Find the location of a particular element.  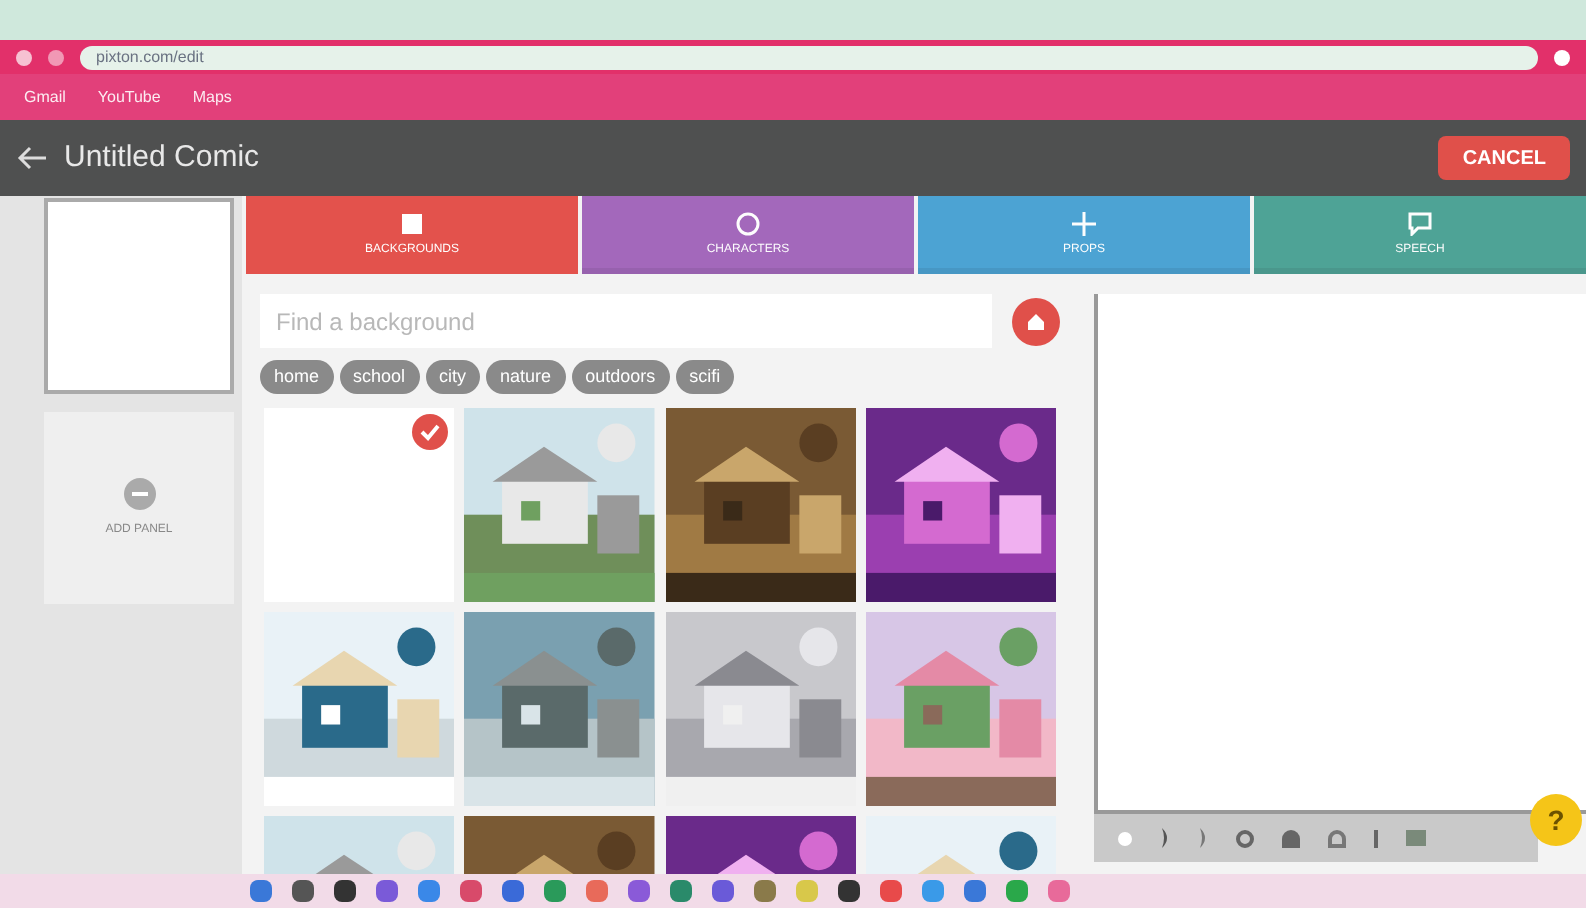

home-button is located at coordinates (1036, 321).